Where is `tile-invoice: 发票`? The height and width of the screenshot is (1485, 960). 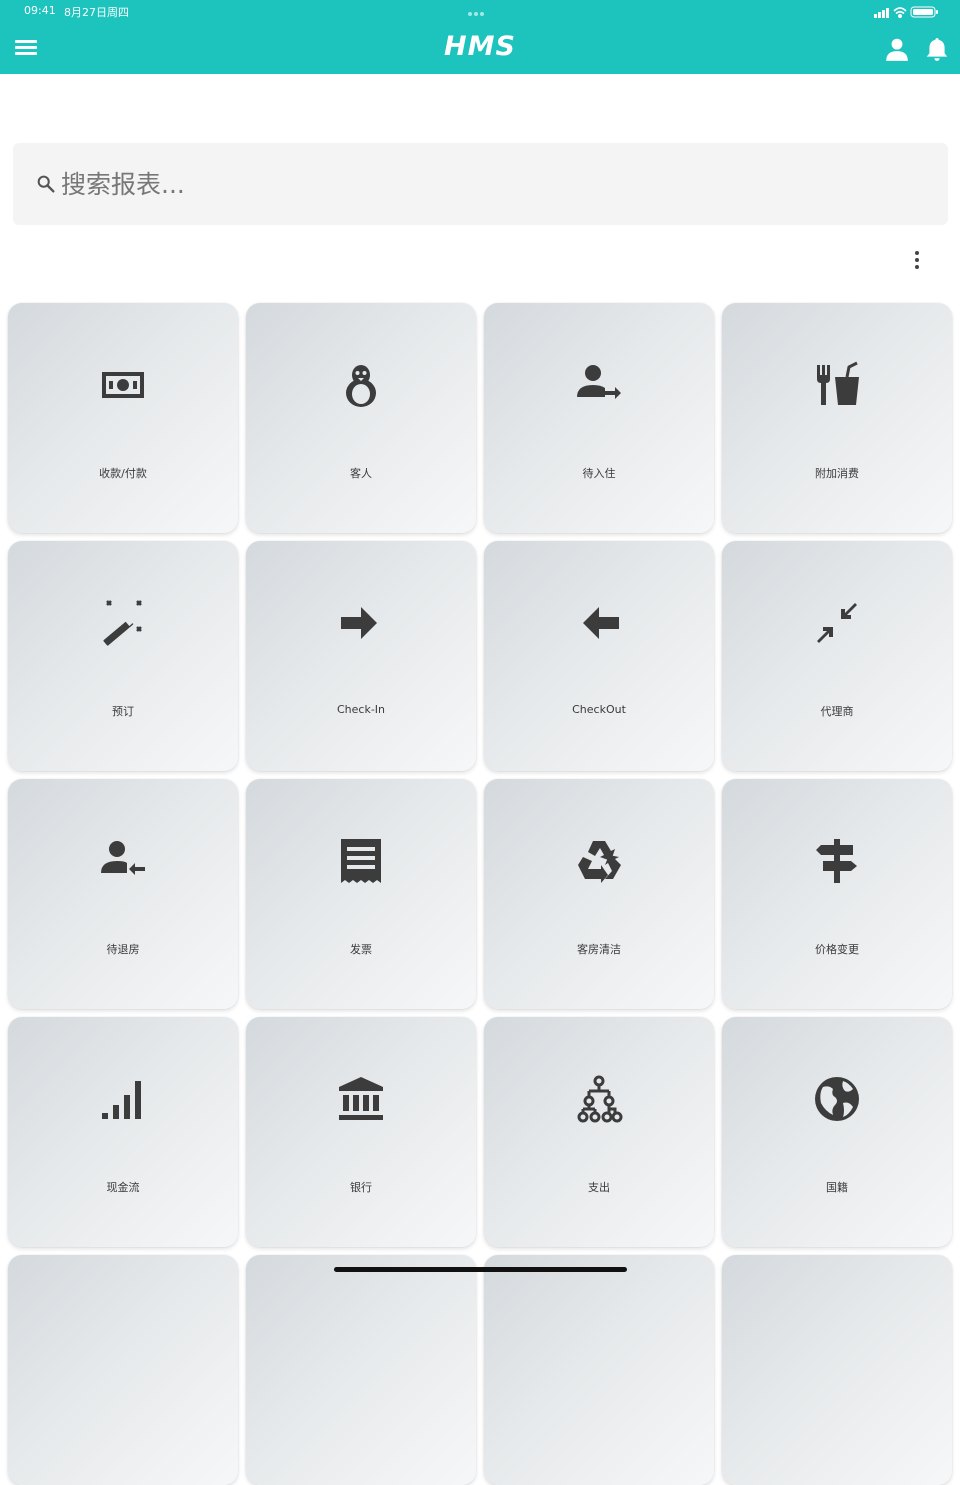 tile-invoice: 发票 is located at coordinates (361, 894).